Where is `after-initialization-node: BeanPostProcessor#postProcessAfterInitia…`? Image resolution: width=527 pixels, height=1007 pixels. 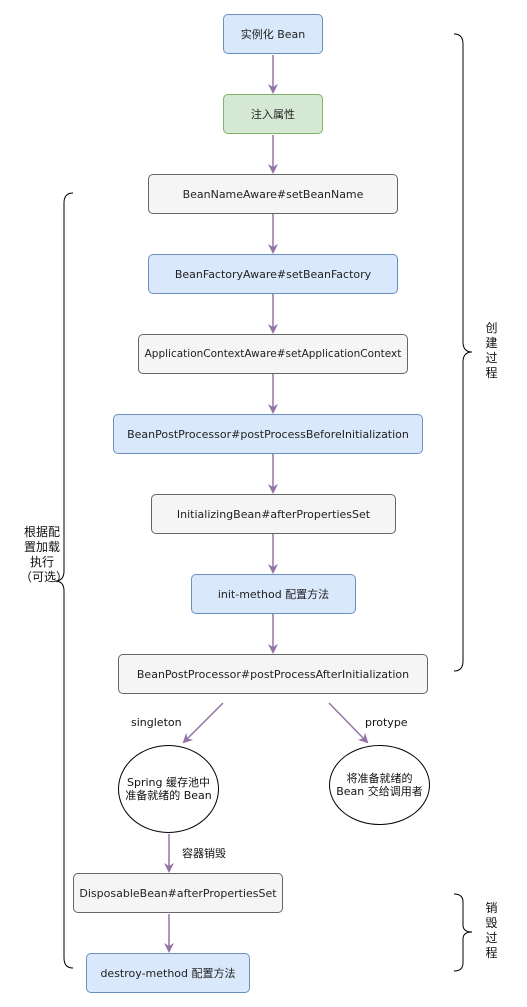
after-initialization-node: BeanPostProcessor#postProcessAfterInitia… is located at coordinates (273, 674).